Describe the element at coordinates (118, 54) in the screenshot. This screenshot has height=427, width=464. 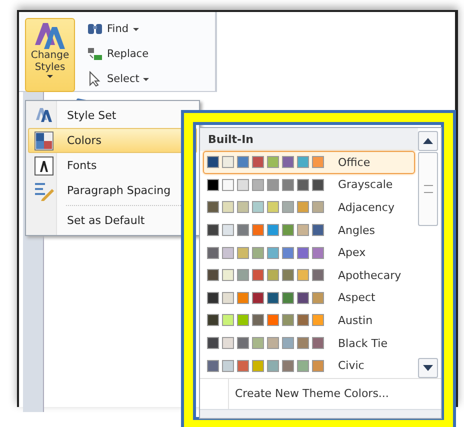
I see `replace-button: Replace` at that location.